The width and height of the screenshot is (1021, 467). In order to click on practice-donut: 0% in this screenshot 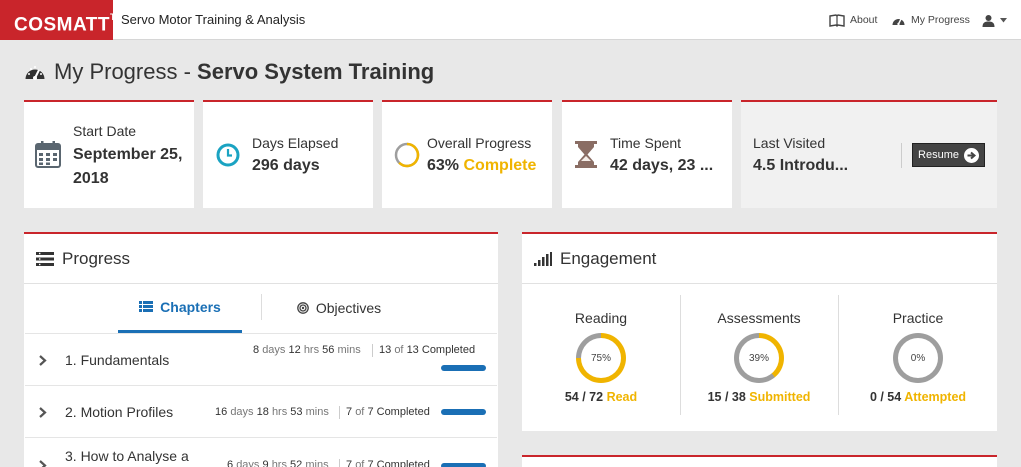, I will do `click(918, 358)`.